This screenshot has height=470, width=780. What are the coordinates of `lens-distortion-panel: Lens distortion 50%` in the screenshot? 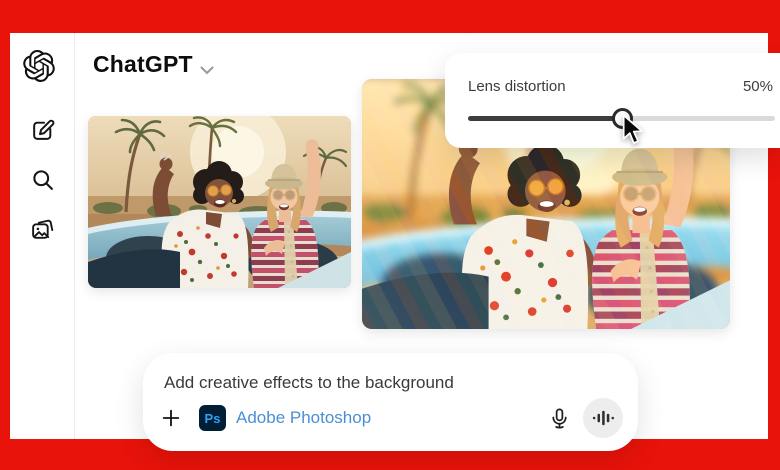 It's located at (612, 100).